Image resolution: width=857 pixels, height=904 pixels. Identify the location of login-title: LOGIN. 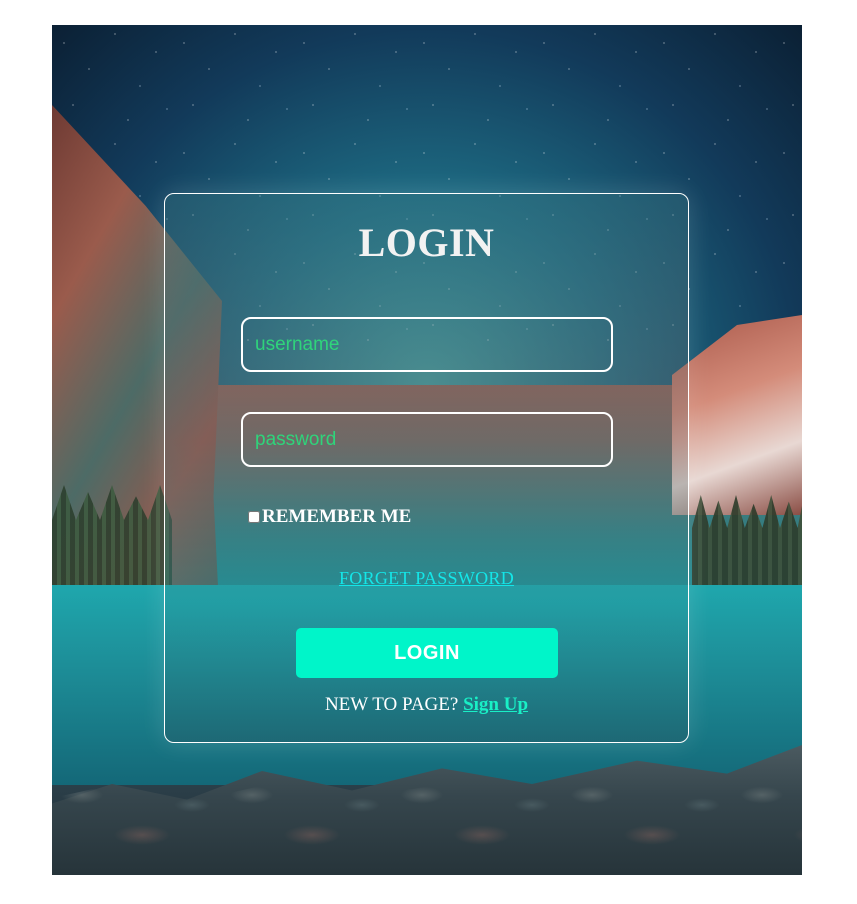
(426, 242).